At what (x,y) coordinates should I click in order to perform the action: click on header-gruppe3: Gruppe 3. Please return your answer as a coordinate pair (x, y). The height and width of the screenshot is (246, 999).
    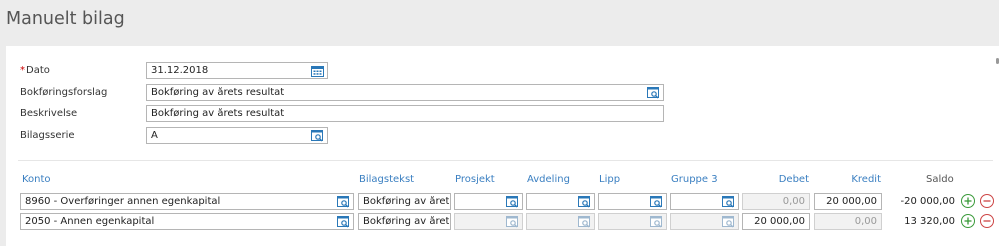
    Looking at the image, I should click on (694, 179).